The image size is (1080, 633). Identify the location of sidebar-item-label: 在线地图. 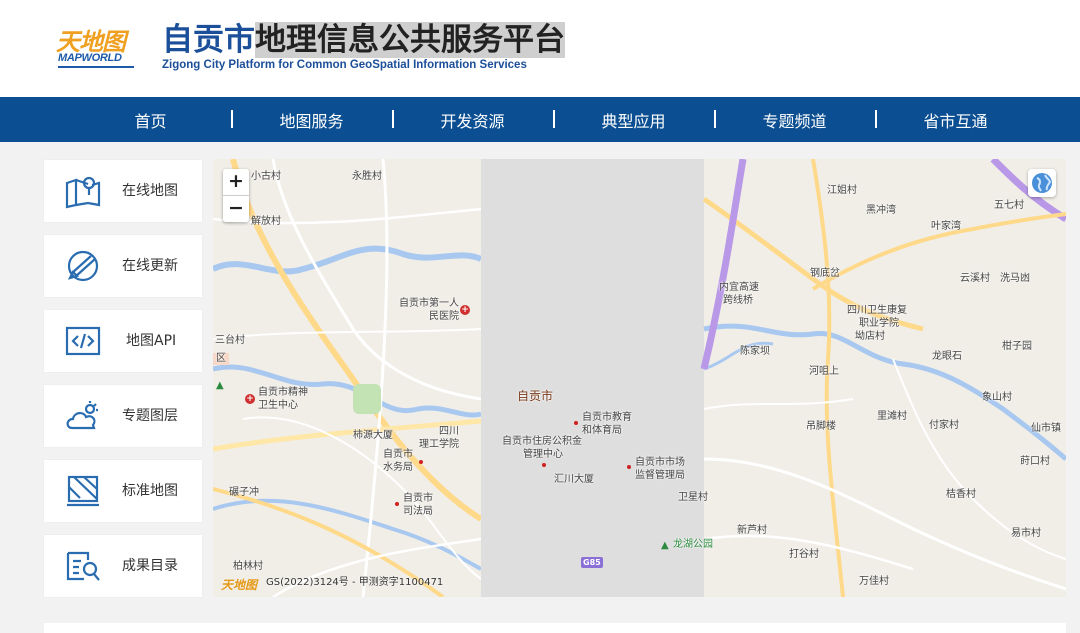
(150, 191).